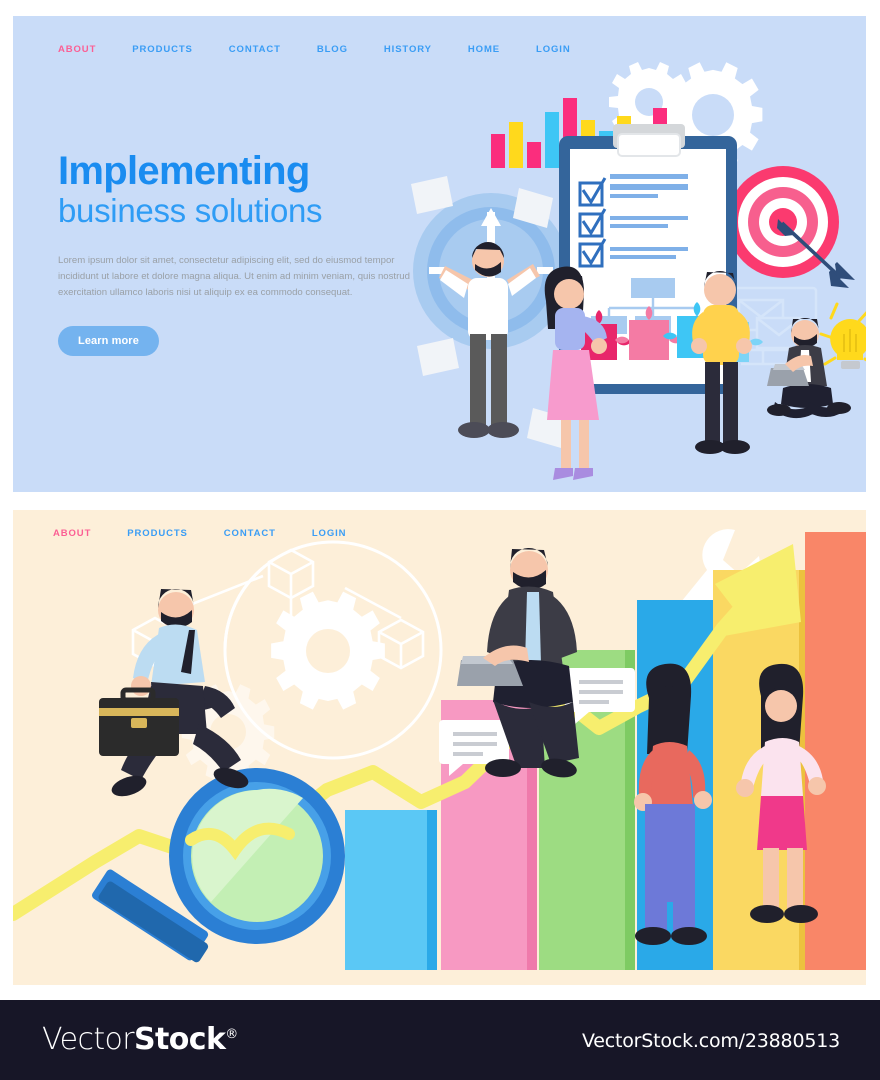 Image resolution: width=880 pixels, height=1080 pixels. What do you see at coordinates (329, 533) in the screenshot?
I see `nav2-item-login: LOGIN` at bounding box center [329, 533].